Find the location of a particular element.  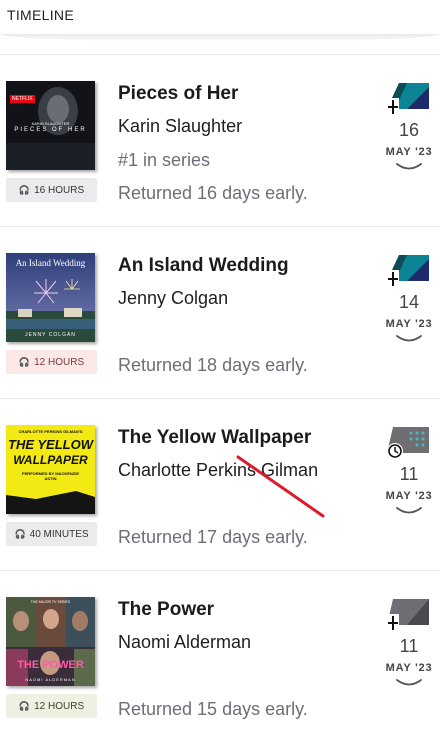

book-author: Charlotte Perkins Gilman is located at coordinates (218, 470).